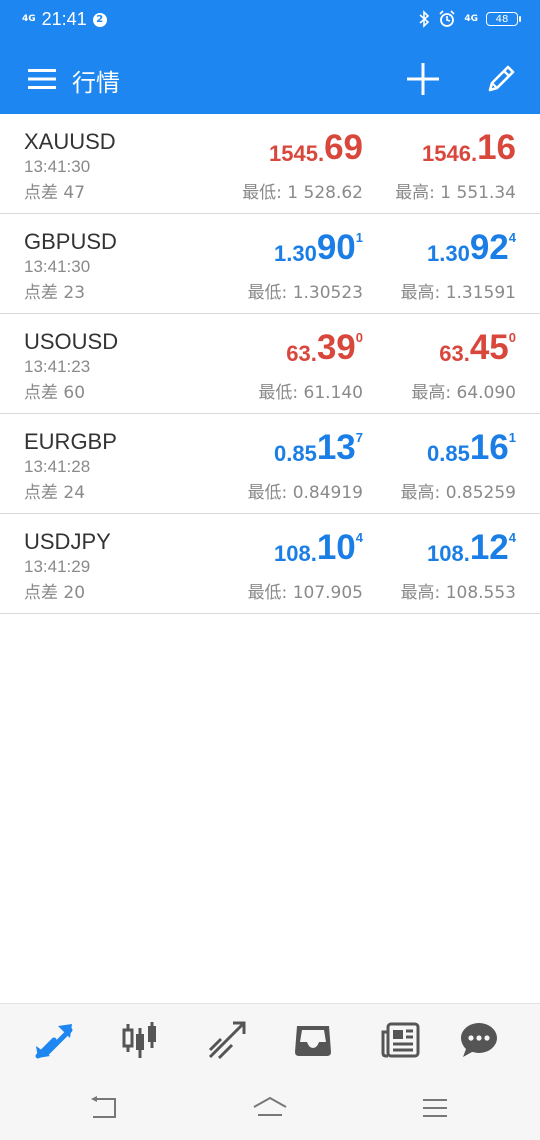 This screenshot has width=540, height=1140. What do you see at coordinates (359, 437) in the screenshot?
I see `bid-price-pipette: 7` at bounding box center [359, 437].